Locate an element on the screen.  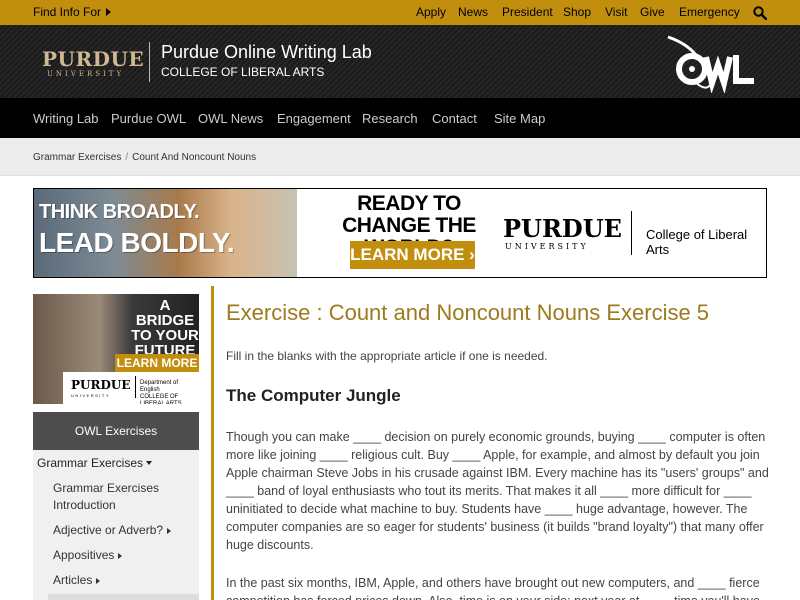
sidebar-item-articles: Articles is located at coordinates (77, 580).